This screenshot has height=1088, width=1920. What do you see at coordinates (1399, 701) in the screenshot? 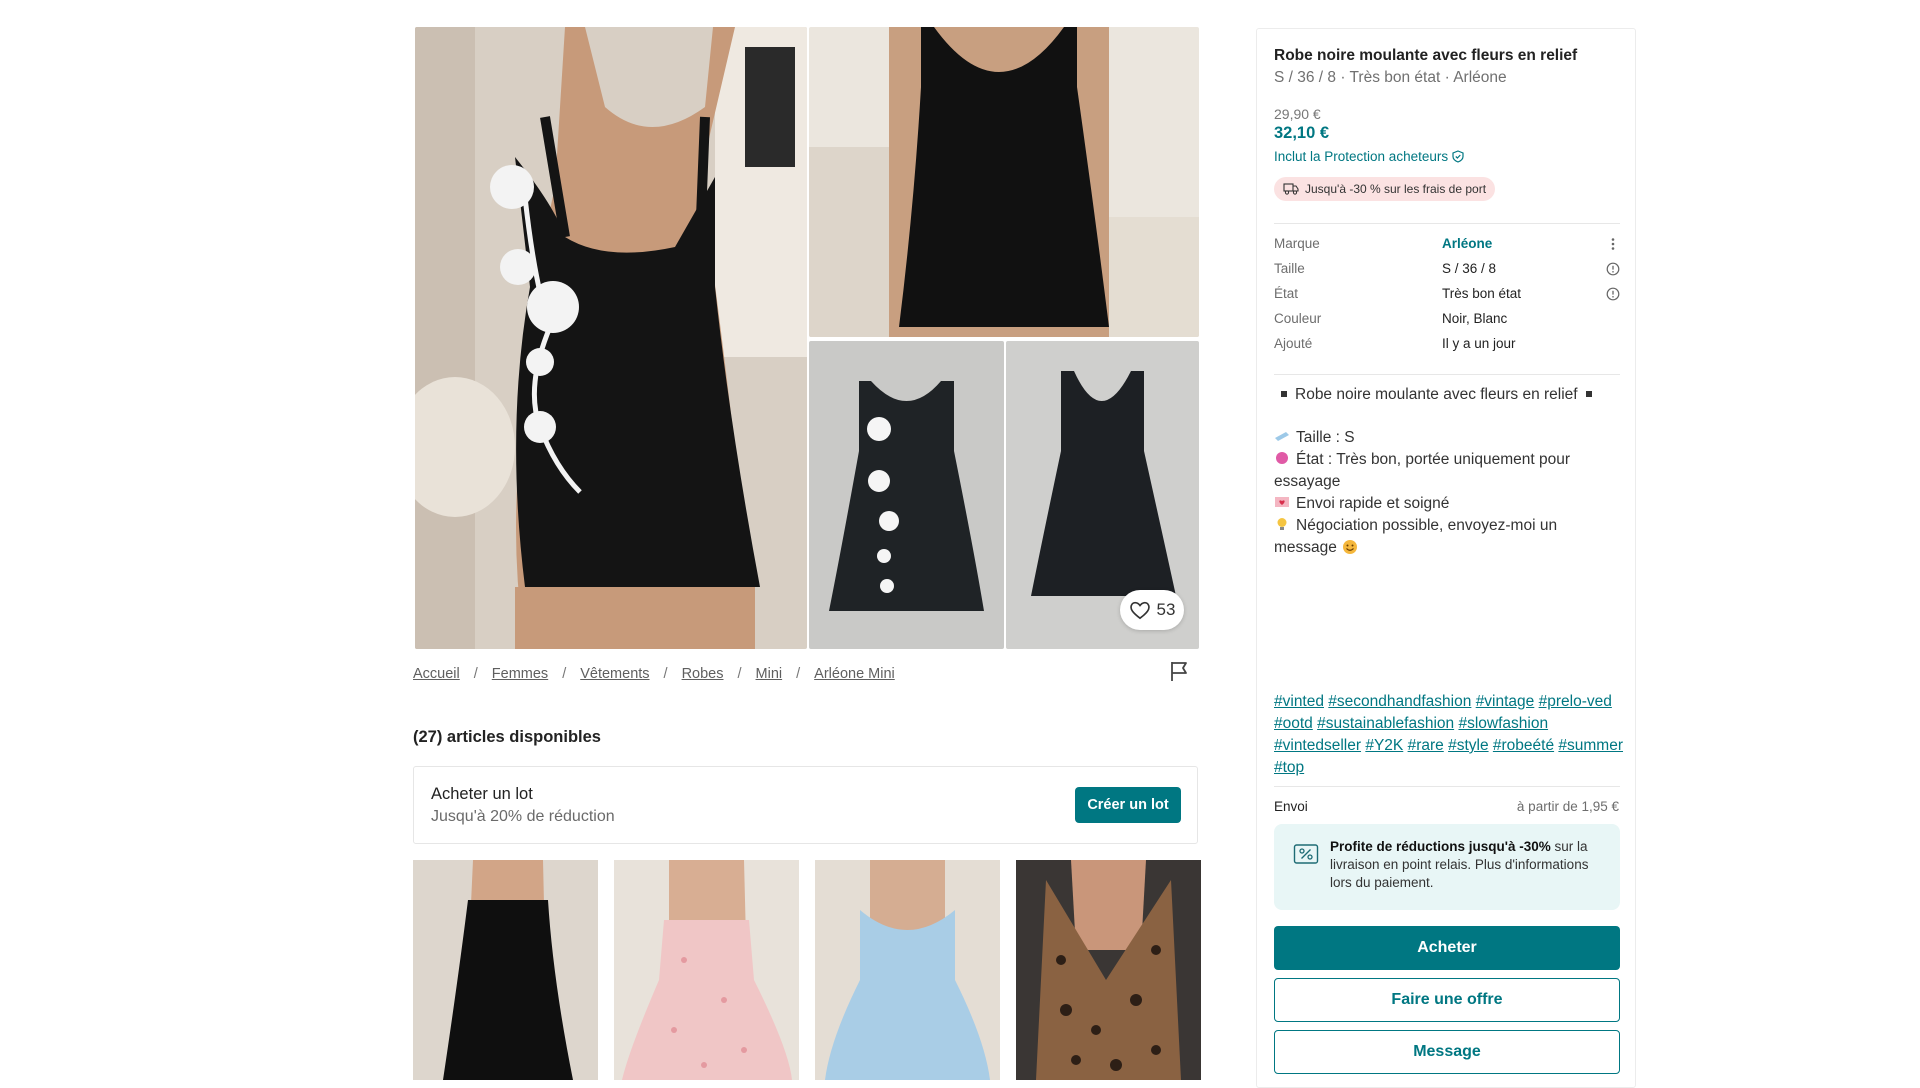
I see `hashtag-link: #secondhandfashion` at bounding box center [1399, 701].